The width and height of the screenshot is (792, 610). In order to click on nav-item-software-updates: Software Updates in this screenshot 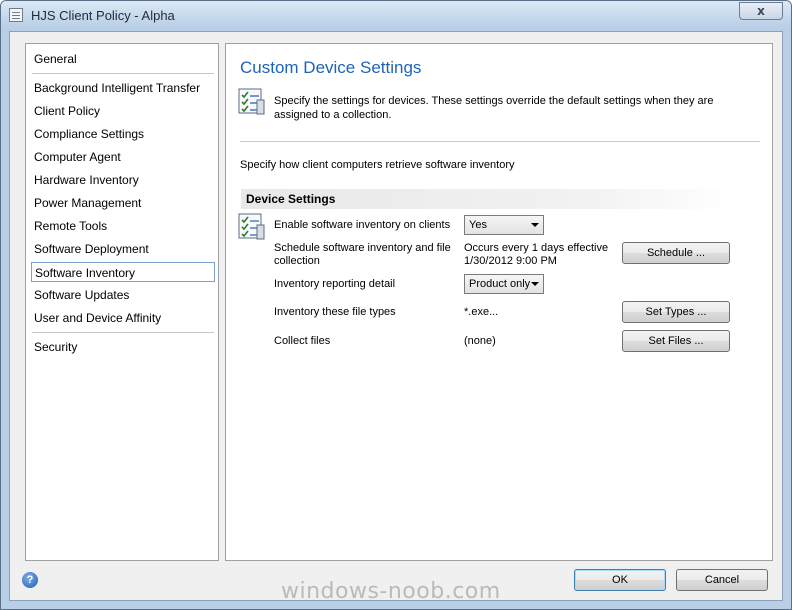, I will do `click(123, 295)`.